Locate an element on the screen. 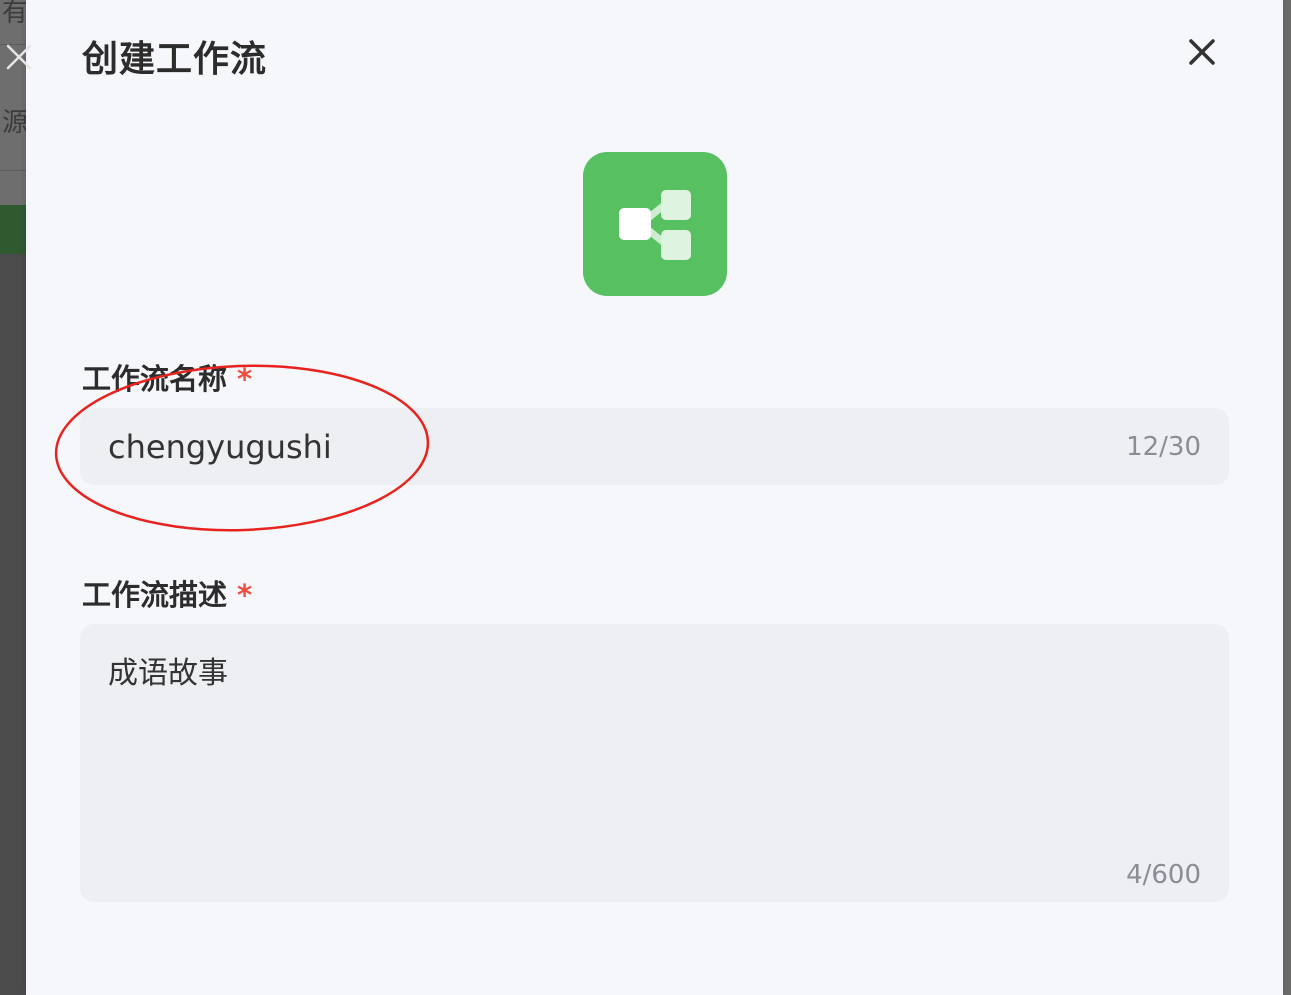  workflow-description-label: 工作流描述 * is located at coordinates (167, 593).